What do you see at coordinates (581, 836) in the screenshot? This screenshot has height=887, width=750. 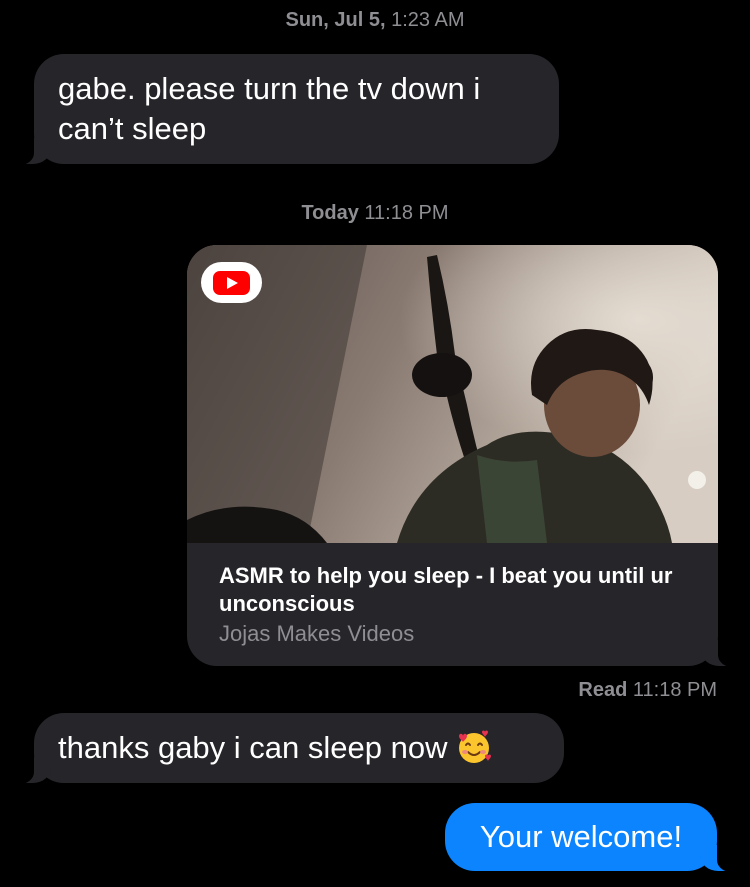 I see `message-text: Your welcome!` at bounding box center [581, 836].